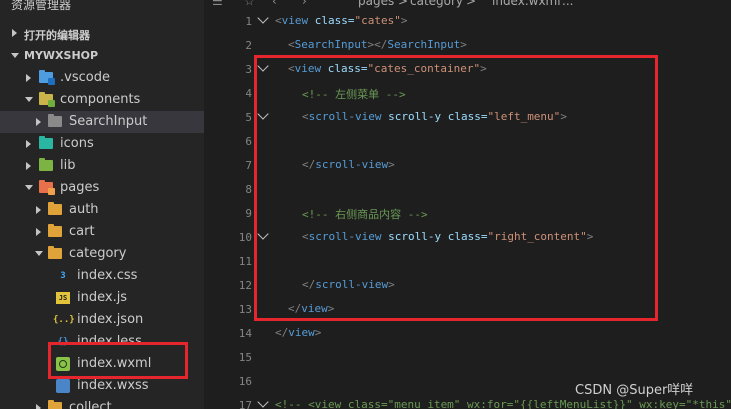  What do you see at coordinates (80, 187) in the screenshot?
I see `tree-item-label: pages` at bounding box center [80, 187].